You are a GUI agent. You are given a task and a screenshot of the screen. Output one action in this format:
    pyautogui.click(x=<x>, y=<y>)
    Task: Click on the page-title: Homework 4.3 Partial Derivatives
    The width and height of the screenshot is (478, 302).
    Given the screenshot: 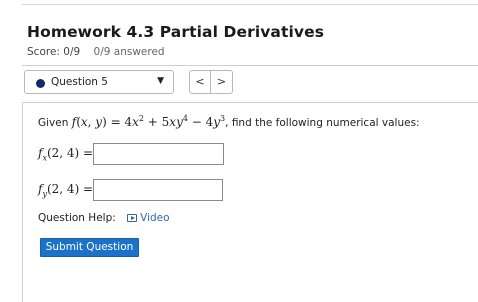 What is the action you would take?
    pyautogui.click(x=176, y=32)
    